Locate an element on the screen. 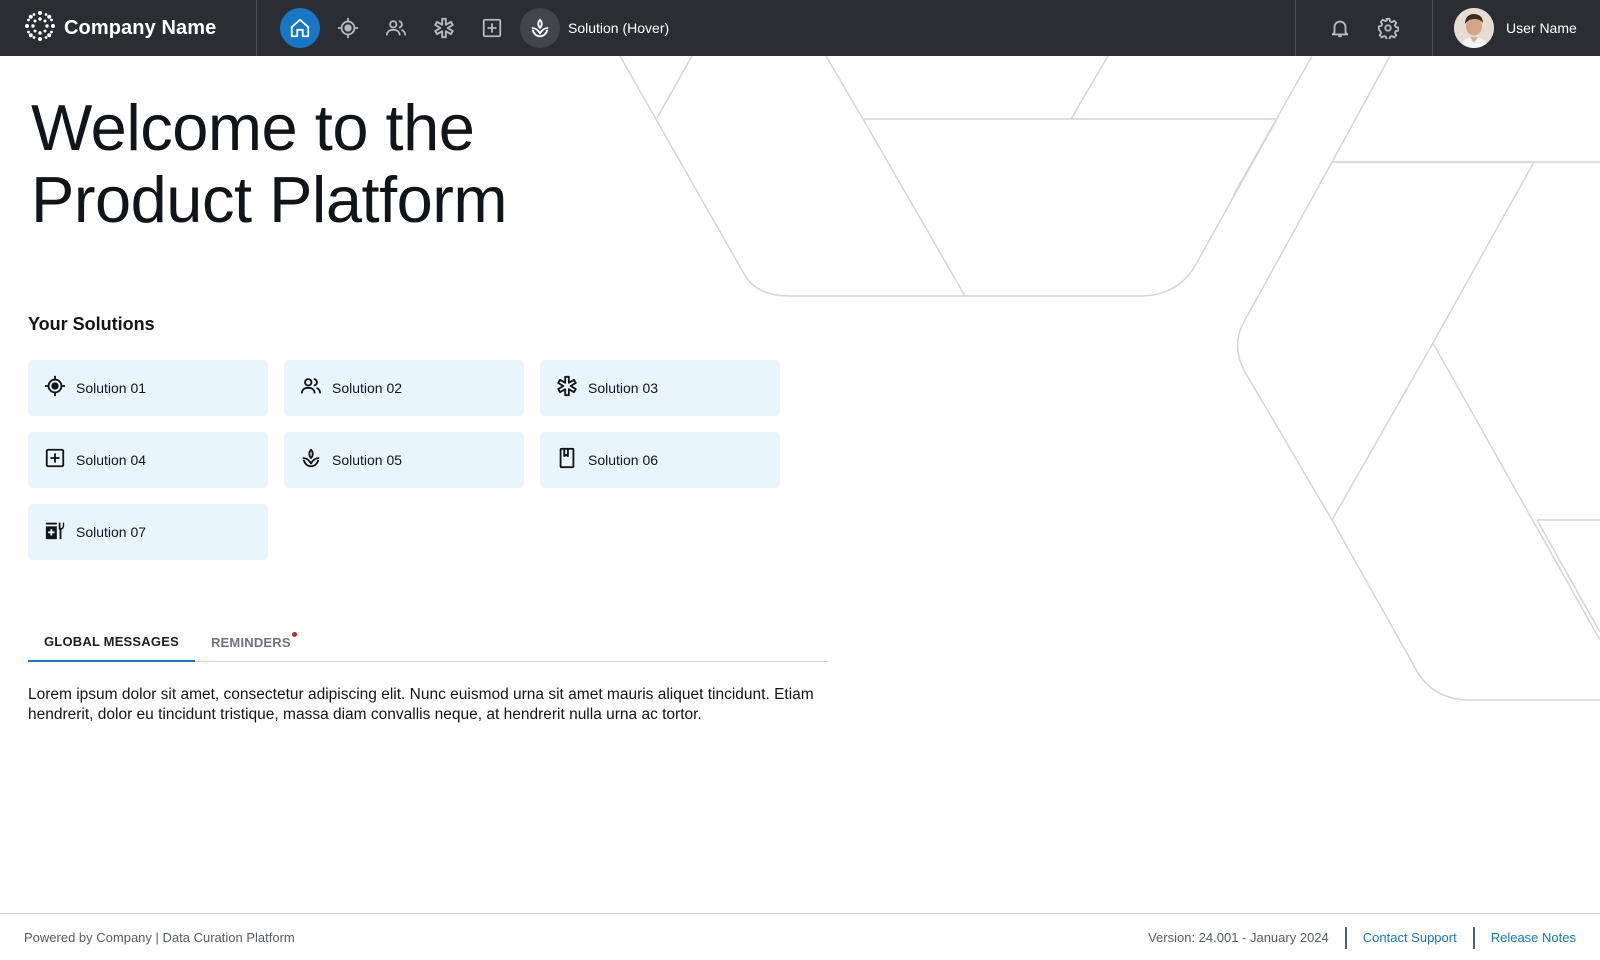  version-text: Version: 24.001 - January 2024 is located at coordinates (1238, 937).